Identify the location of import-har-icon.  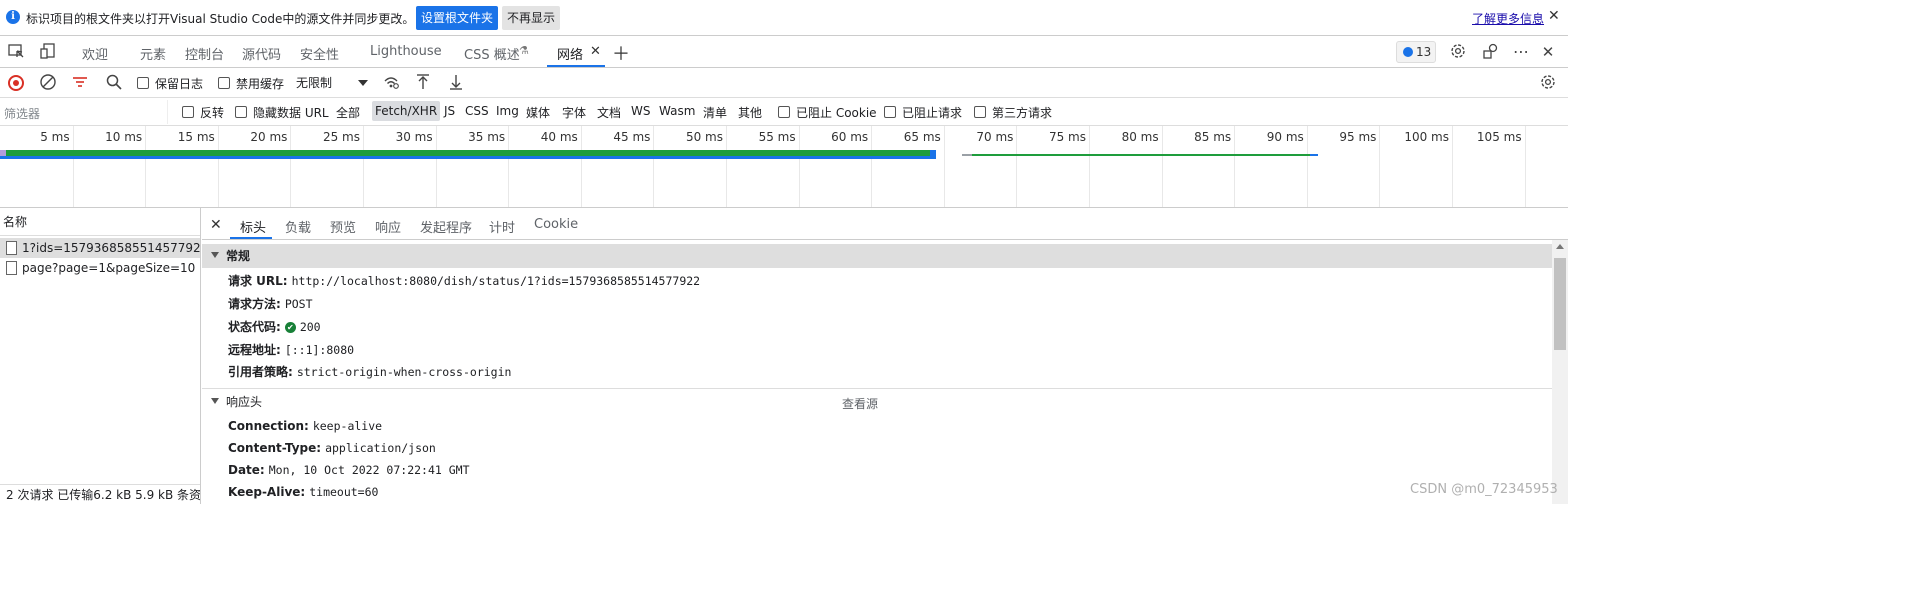
(423, 83).